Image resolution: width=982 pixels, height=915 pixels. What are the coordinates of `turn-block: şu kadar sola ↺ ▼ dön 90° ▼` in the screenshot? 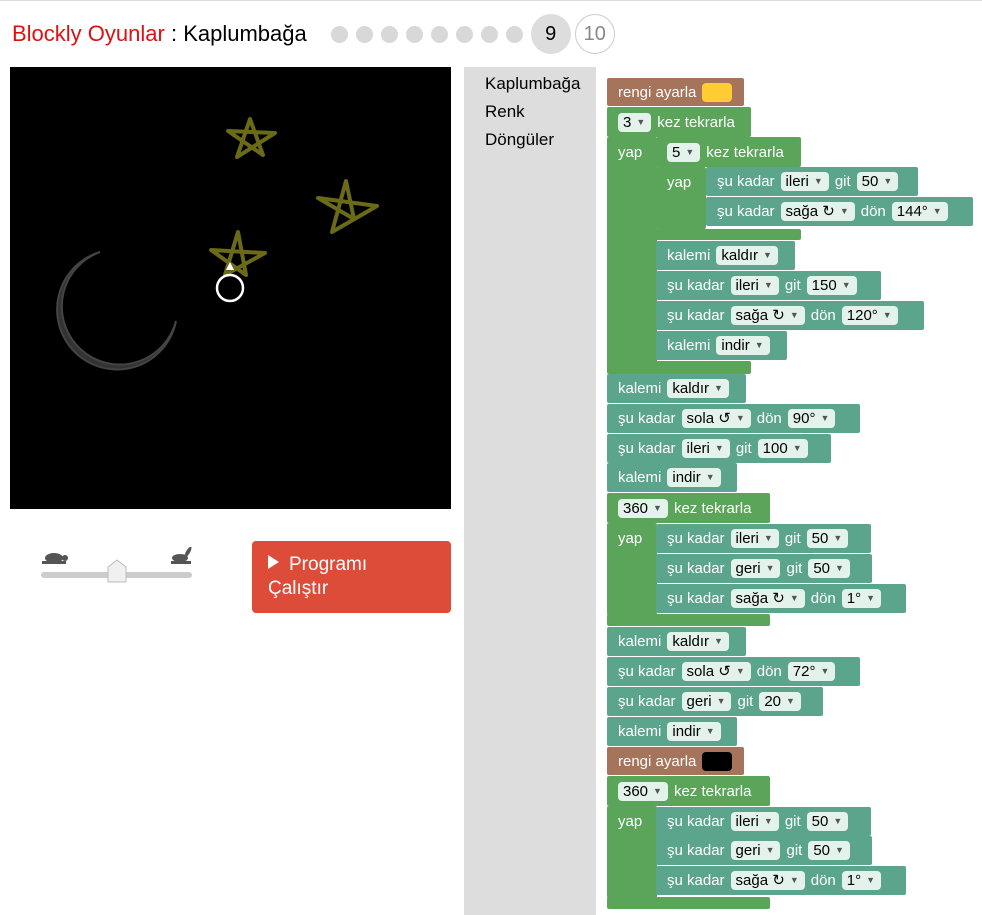 It's located at (733, 418).